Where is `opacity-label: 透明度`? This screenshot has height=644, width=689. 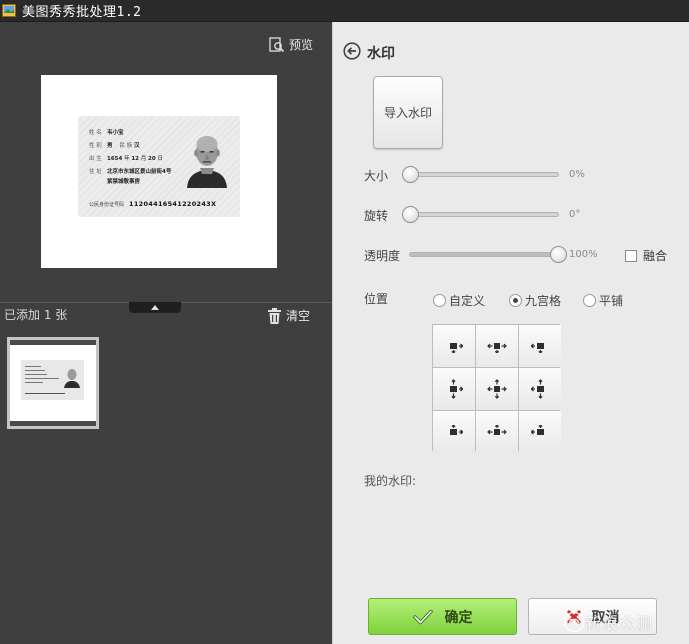 opacity-label: 透明度 is located at coordinates (382, 256).